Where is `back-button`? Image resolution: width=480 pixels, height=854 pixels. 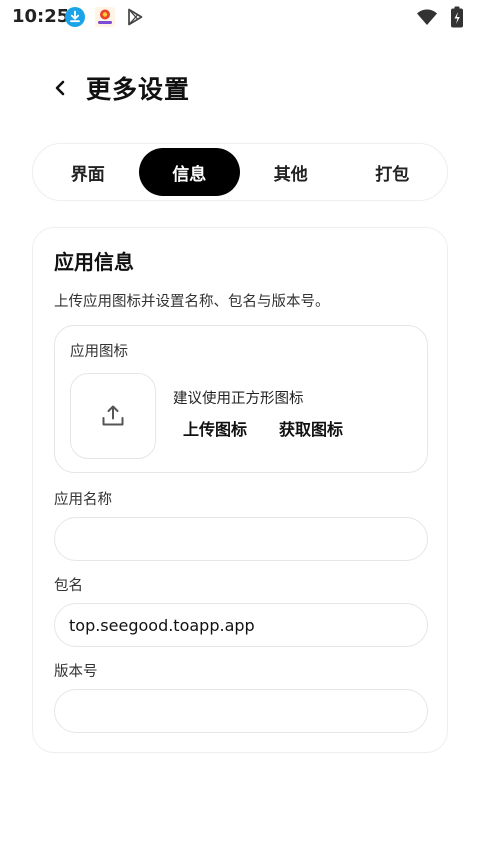
back-button is located at coordinates (60, 88).